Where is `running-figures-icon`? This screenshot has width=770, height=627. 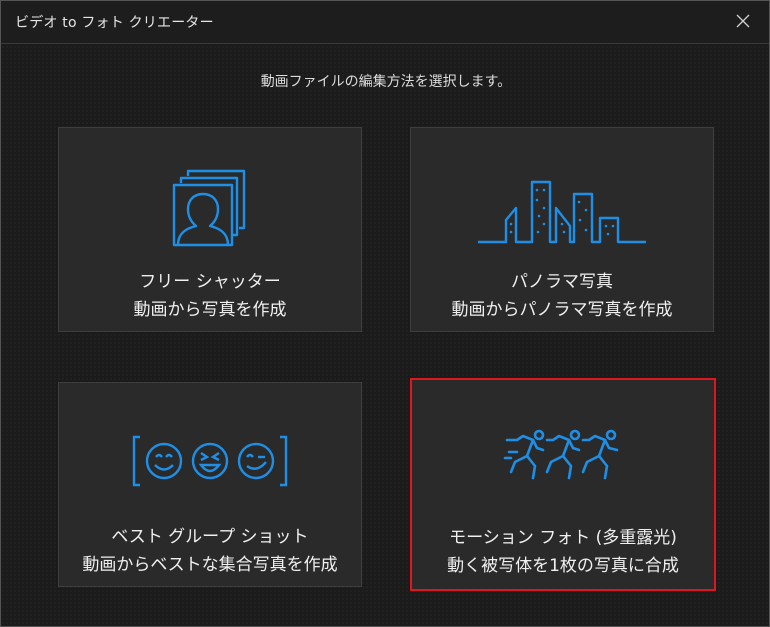 running-figures-icon is located at coordinates (563, 456).